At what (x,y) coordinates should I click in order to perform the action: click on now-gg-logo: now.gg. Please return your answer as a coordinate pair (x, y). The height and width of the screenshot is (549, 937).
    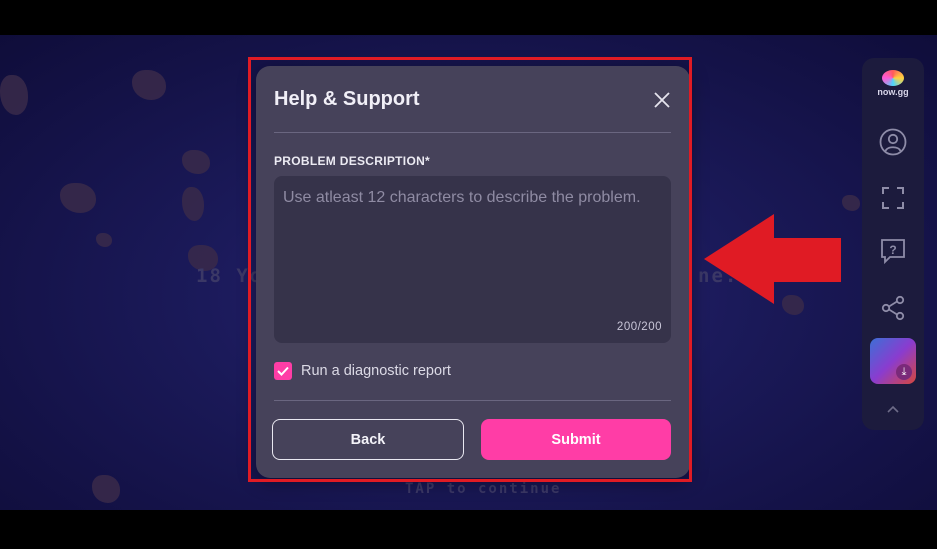
    Looking at the image, I should click on (893, 85).